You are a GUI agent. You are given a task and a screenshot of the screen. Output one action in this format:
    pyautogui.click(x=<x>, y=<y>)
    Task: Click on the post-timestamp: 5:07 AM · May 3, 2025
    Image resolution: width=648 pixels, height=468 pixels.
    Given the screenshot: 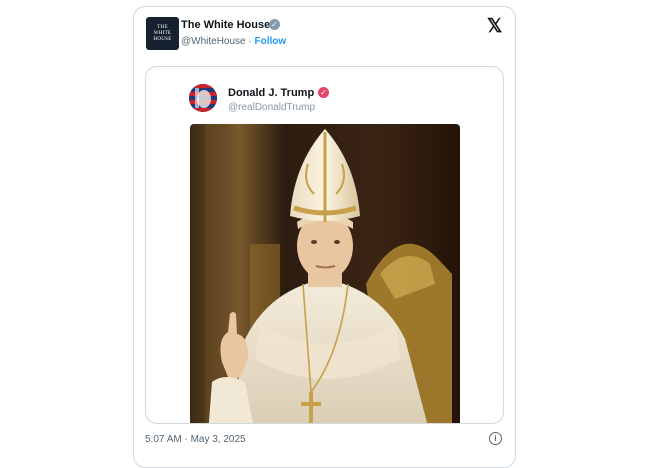 What is the action you would take?
    pyautogui.click(x=195, y=439)
    